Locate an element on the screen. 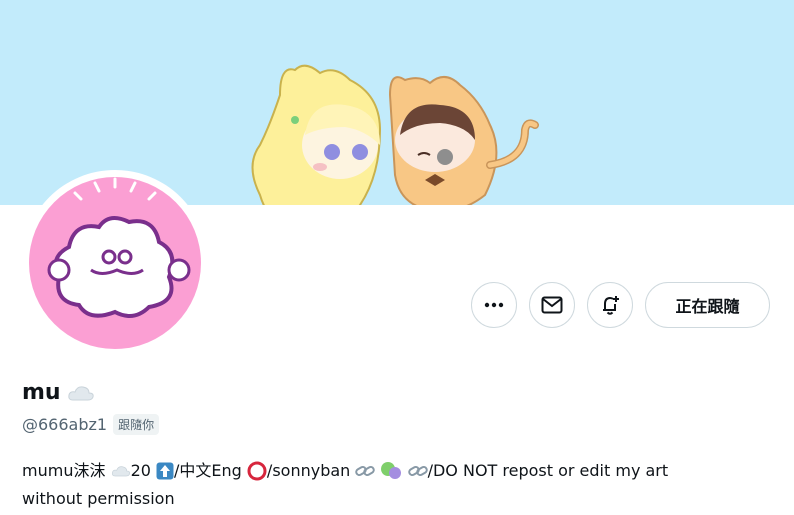  display-name: mu is located at coordinates (58, 392).